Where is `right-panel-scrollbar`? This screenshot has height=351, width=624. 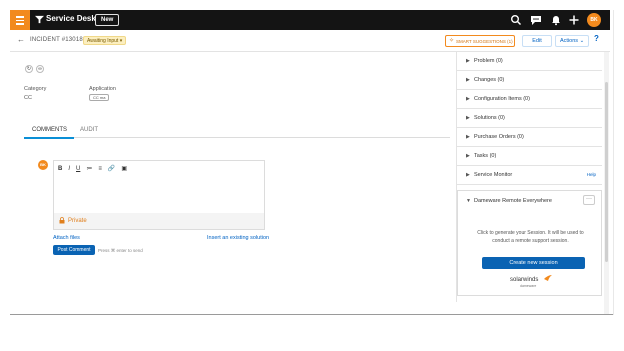 right-panel-scrollbar is located at coordinates (606, 183).